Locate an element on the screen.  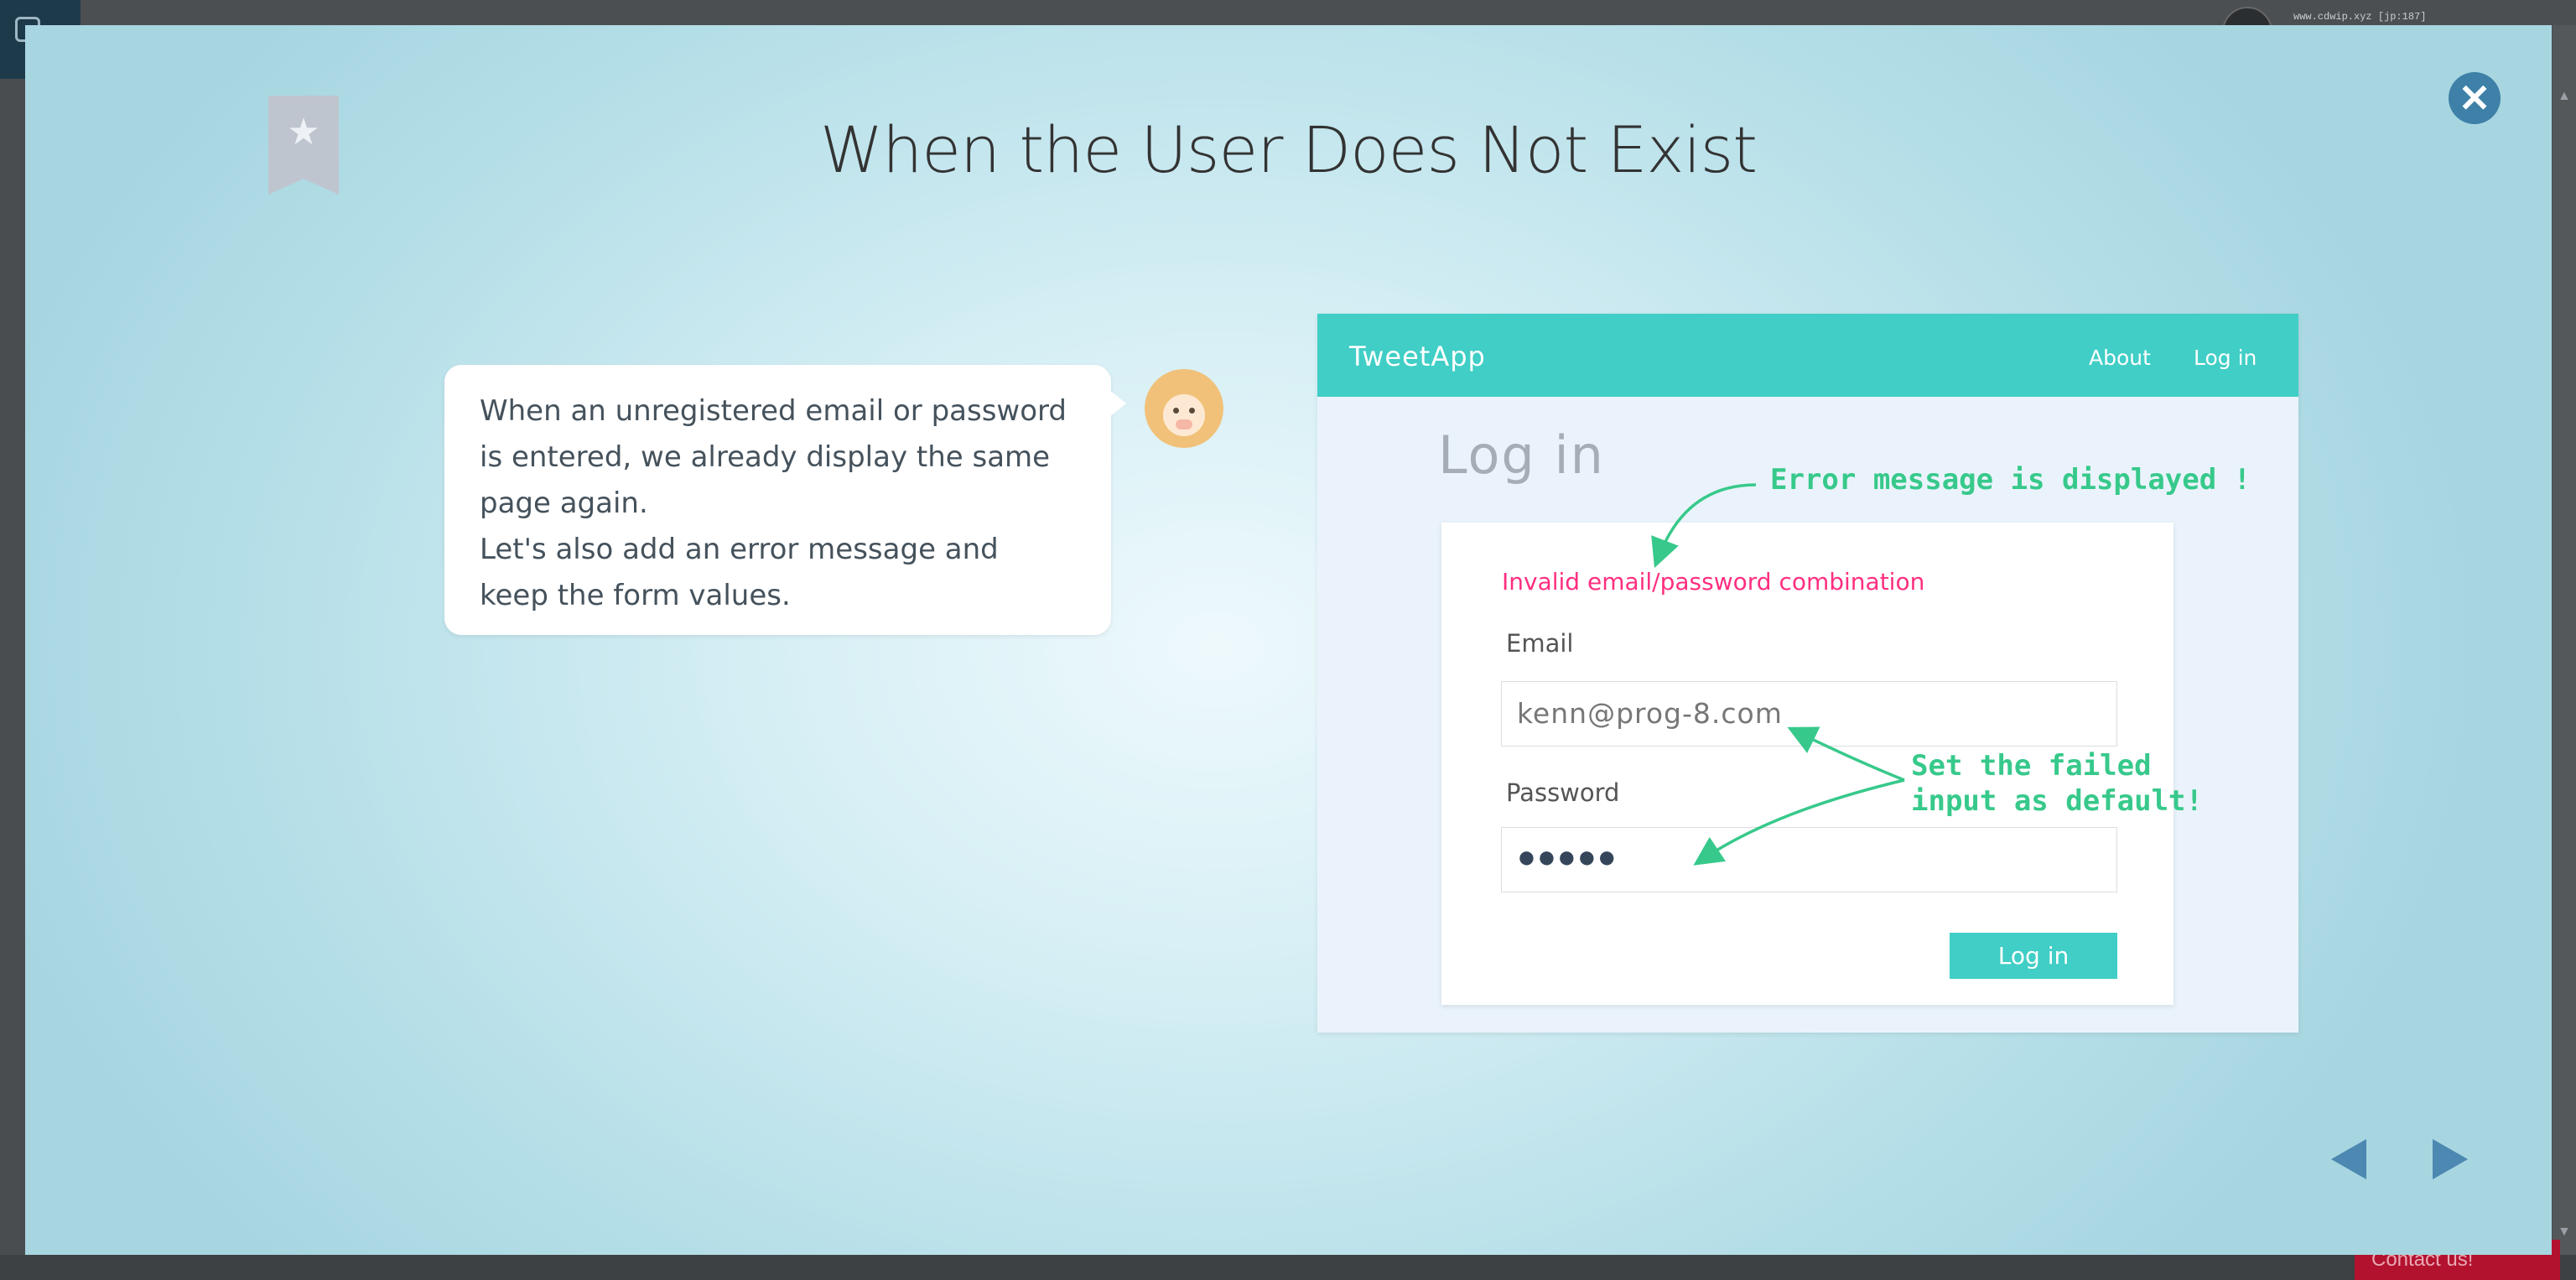
previous-slide-icon is located at coordinates (2348, 1159).